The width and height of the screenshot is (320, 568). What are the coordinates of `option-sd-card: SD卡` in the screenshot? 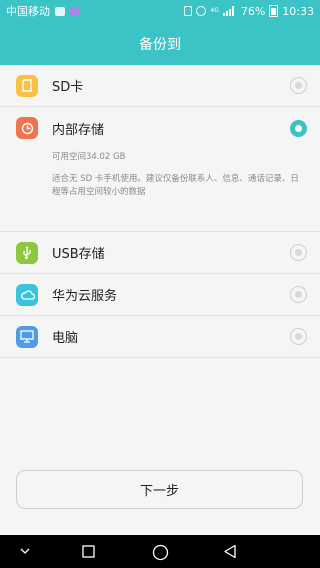 It's located at (160, 86).